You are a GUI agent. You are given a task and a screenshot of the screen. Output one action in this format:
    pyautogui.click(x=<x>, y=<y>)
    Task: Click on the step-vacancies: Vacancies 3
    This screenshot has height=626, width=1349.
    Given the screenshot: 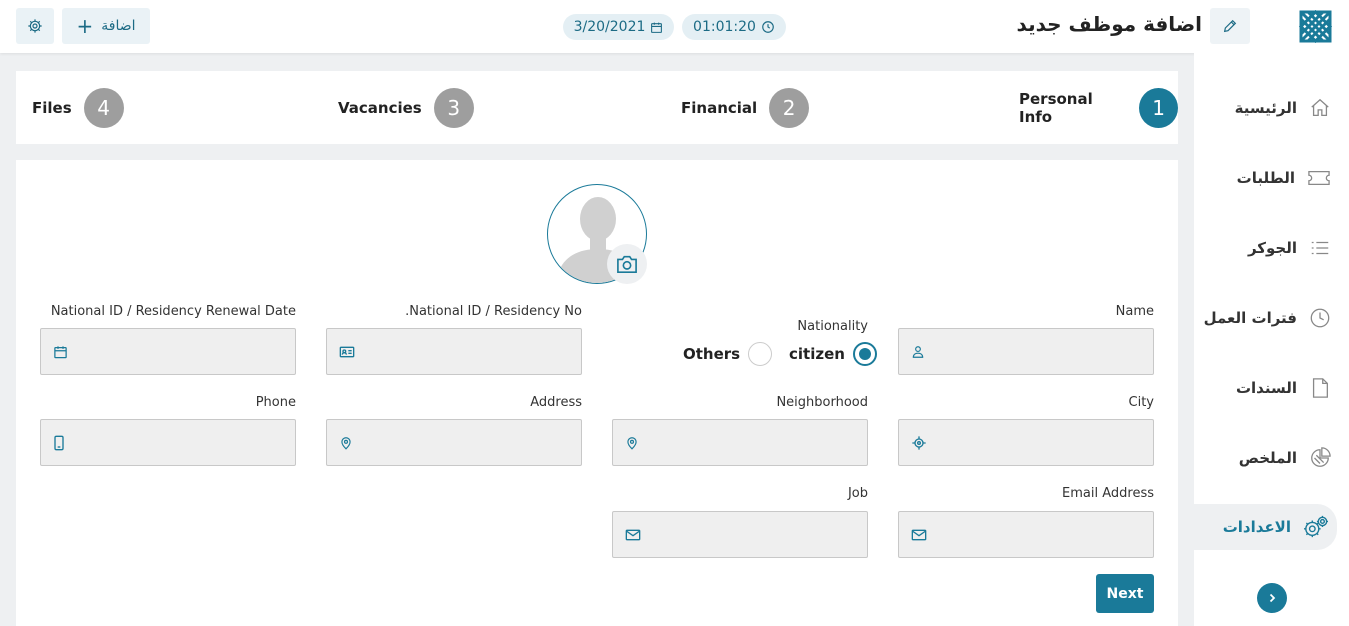 What is the action you would take?
    pyautogui.click(x=406, y=108)
    